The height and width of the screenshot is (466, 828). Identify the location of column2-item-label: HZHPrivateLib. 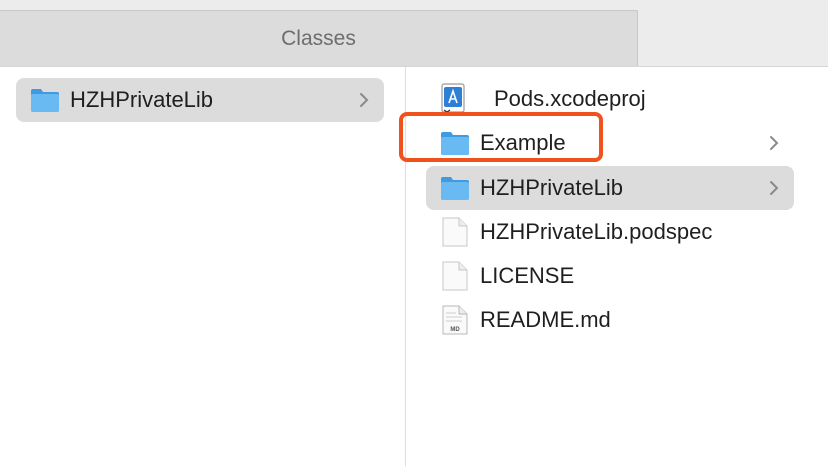
(552, 187).